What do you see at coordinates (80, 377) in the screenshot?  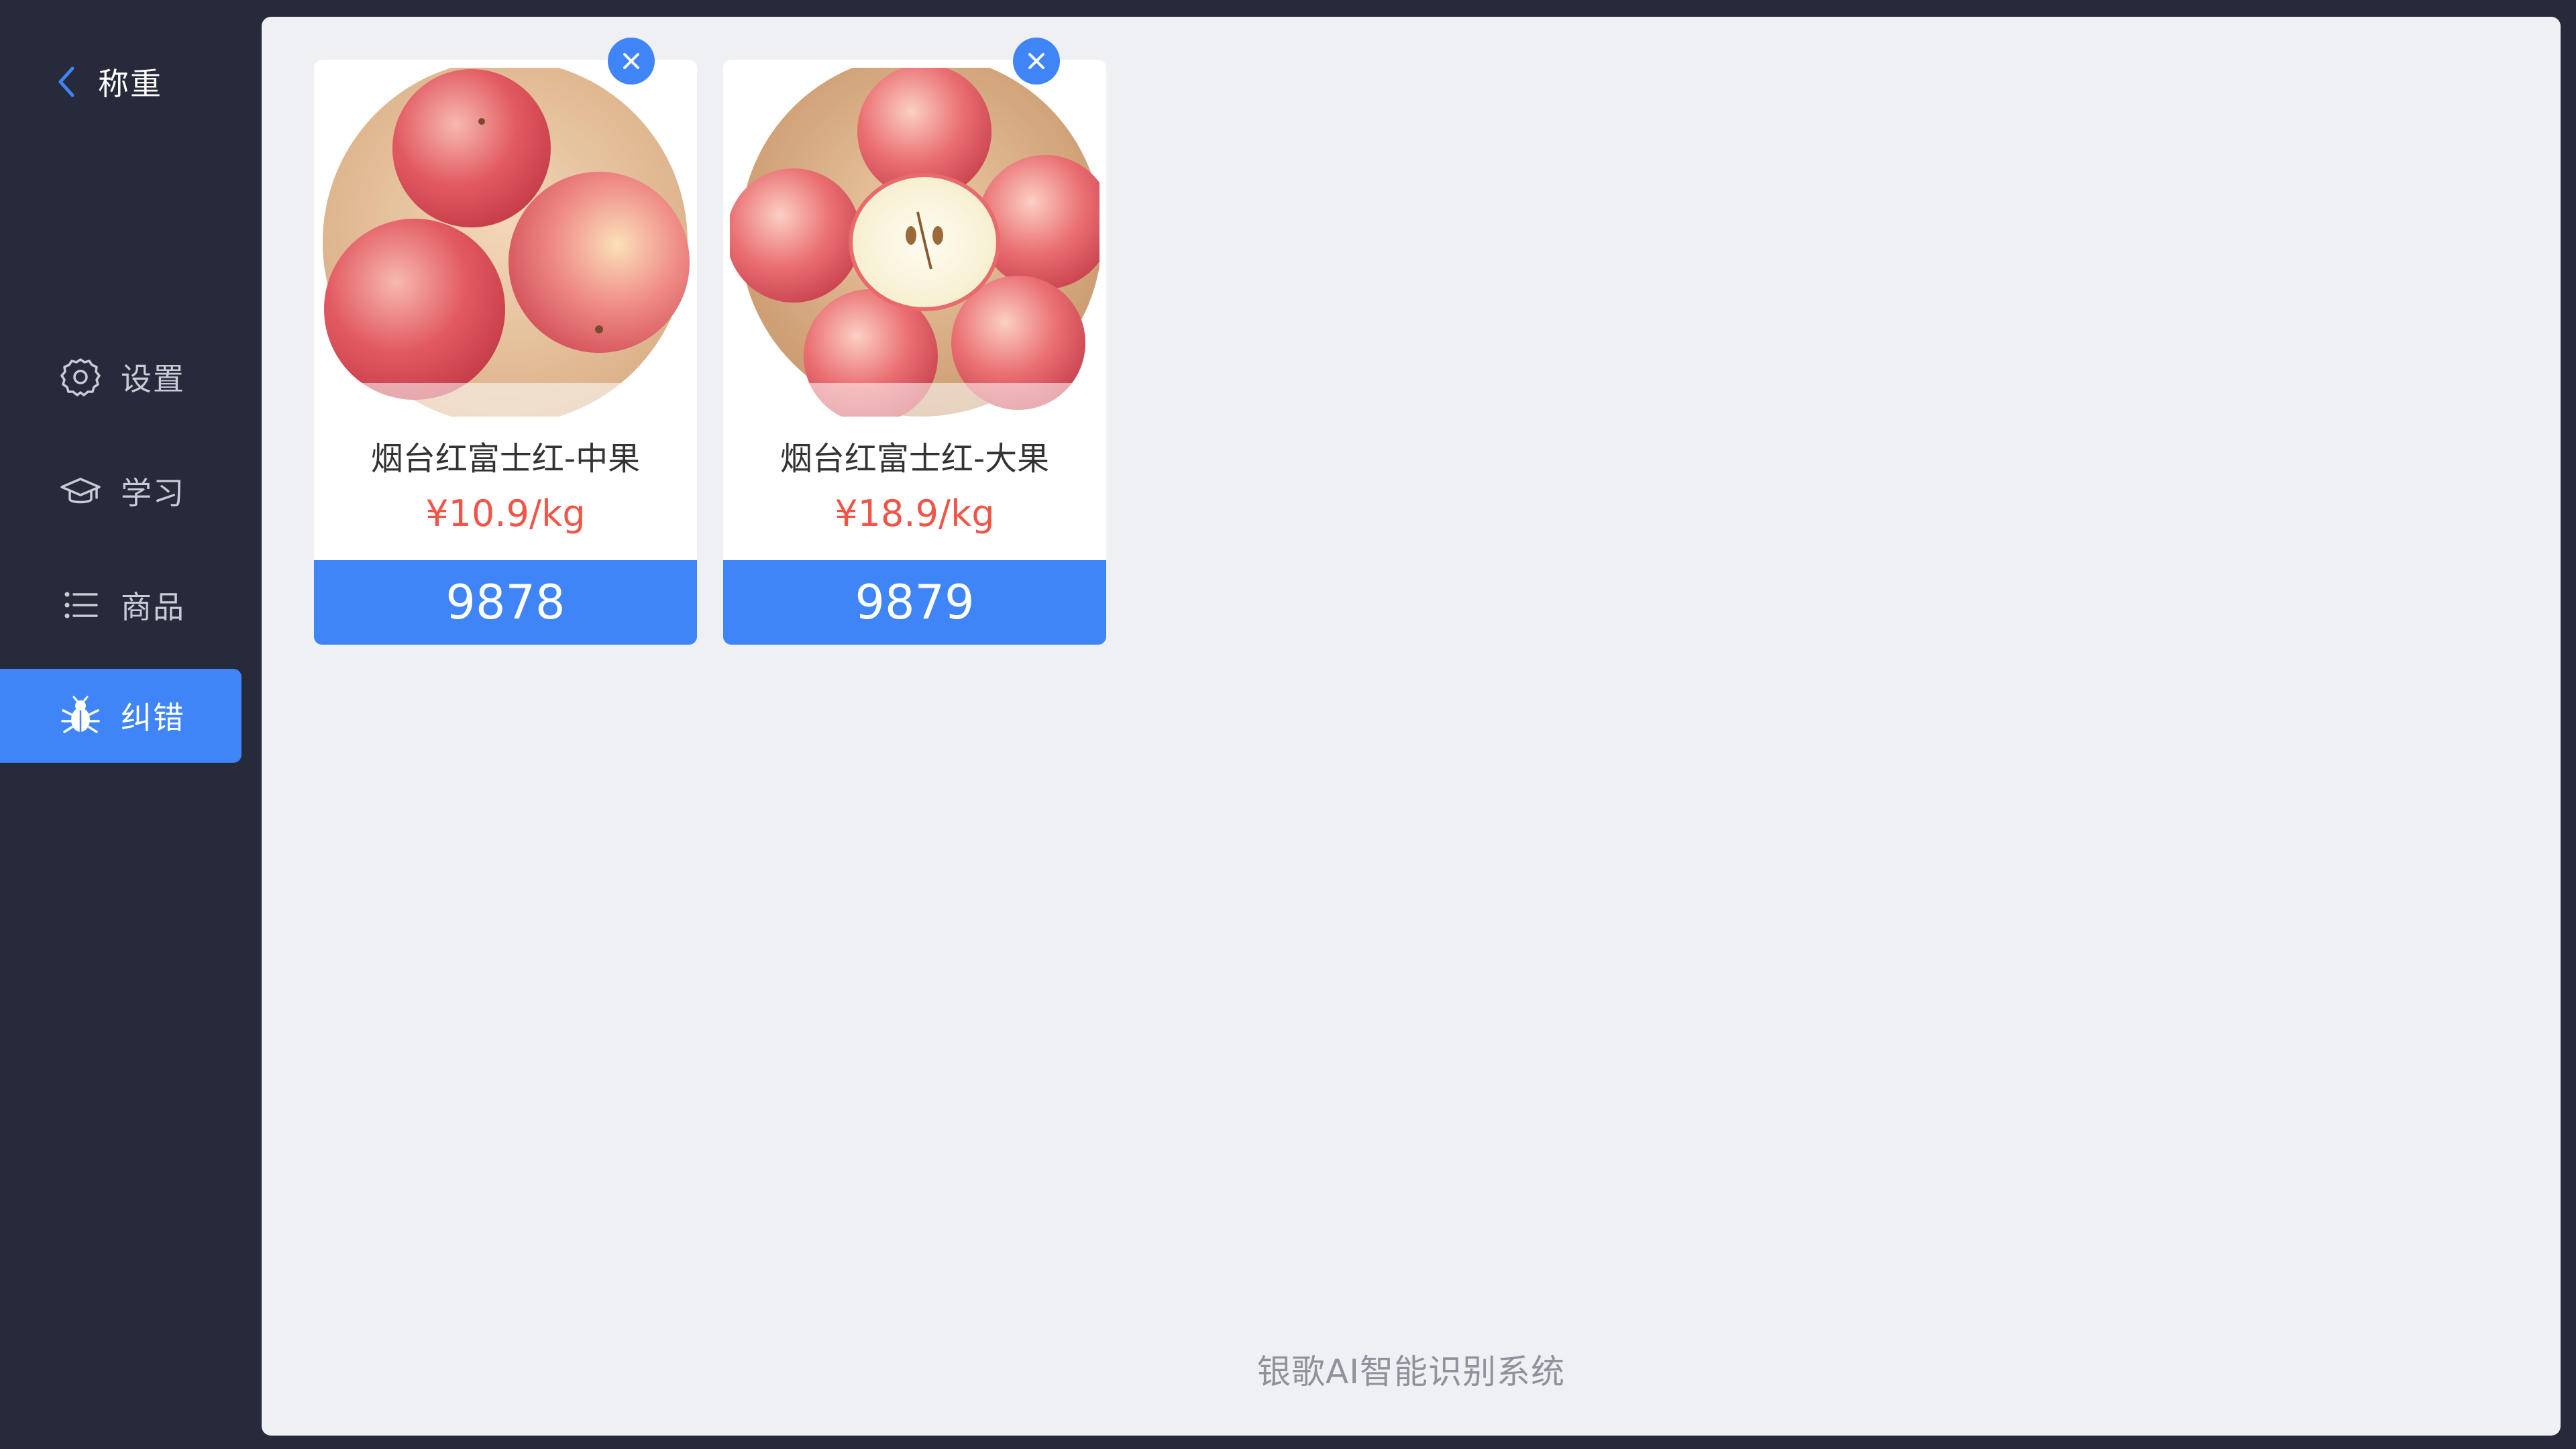 I see `gear-icon` at bounding box center [80, 377].